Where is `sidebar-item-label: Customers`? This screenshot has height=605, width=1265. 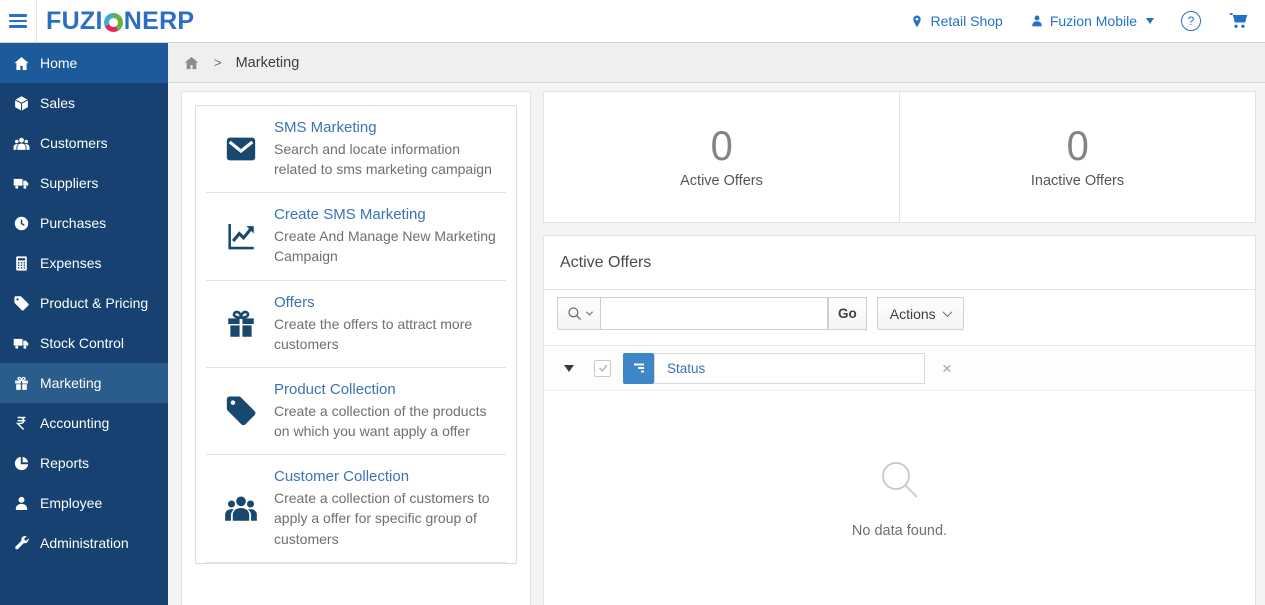
sidebar-item-label: Customers is located at coordinates (74, 143).